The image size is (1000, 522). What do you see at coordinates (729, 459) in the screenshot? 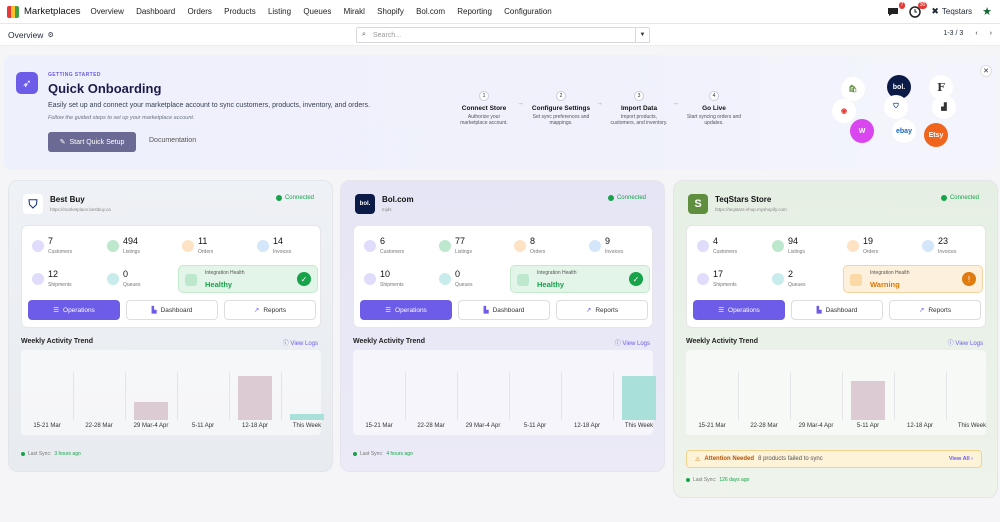
I see `attention-title: Attention Needed` at bounding box center [729, 459].